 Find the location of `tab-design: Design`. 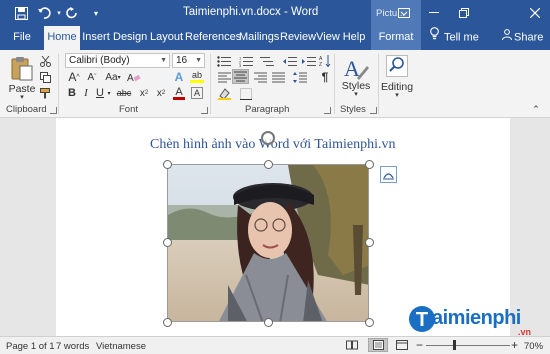

tab-design: Design is located at coordinates (130, 38).